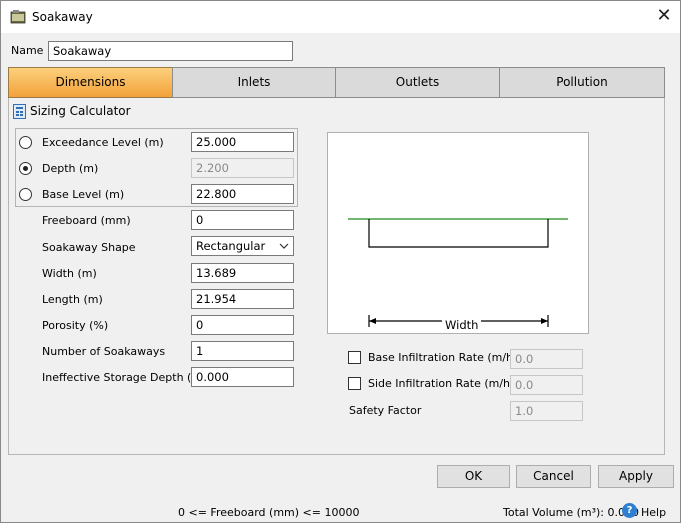 The height and width of the screenshot is (523, 681). I want to click on depth-label: Depth (m), so click(70, 168).